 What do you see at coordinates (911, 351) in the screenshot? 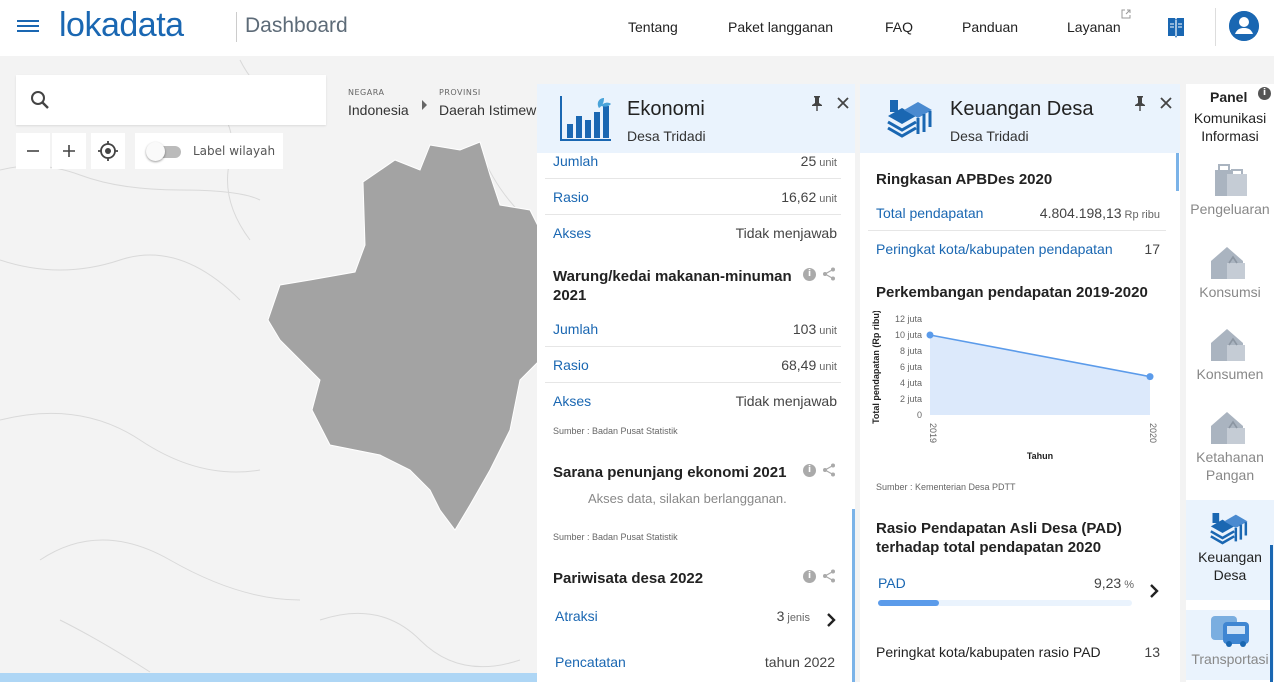
I see `y-tick-label: 8 juta` at bounding box center [911, 351].